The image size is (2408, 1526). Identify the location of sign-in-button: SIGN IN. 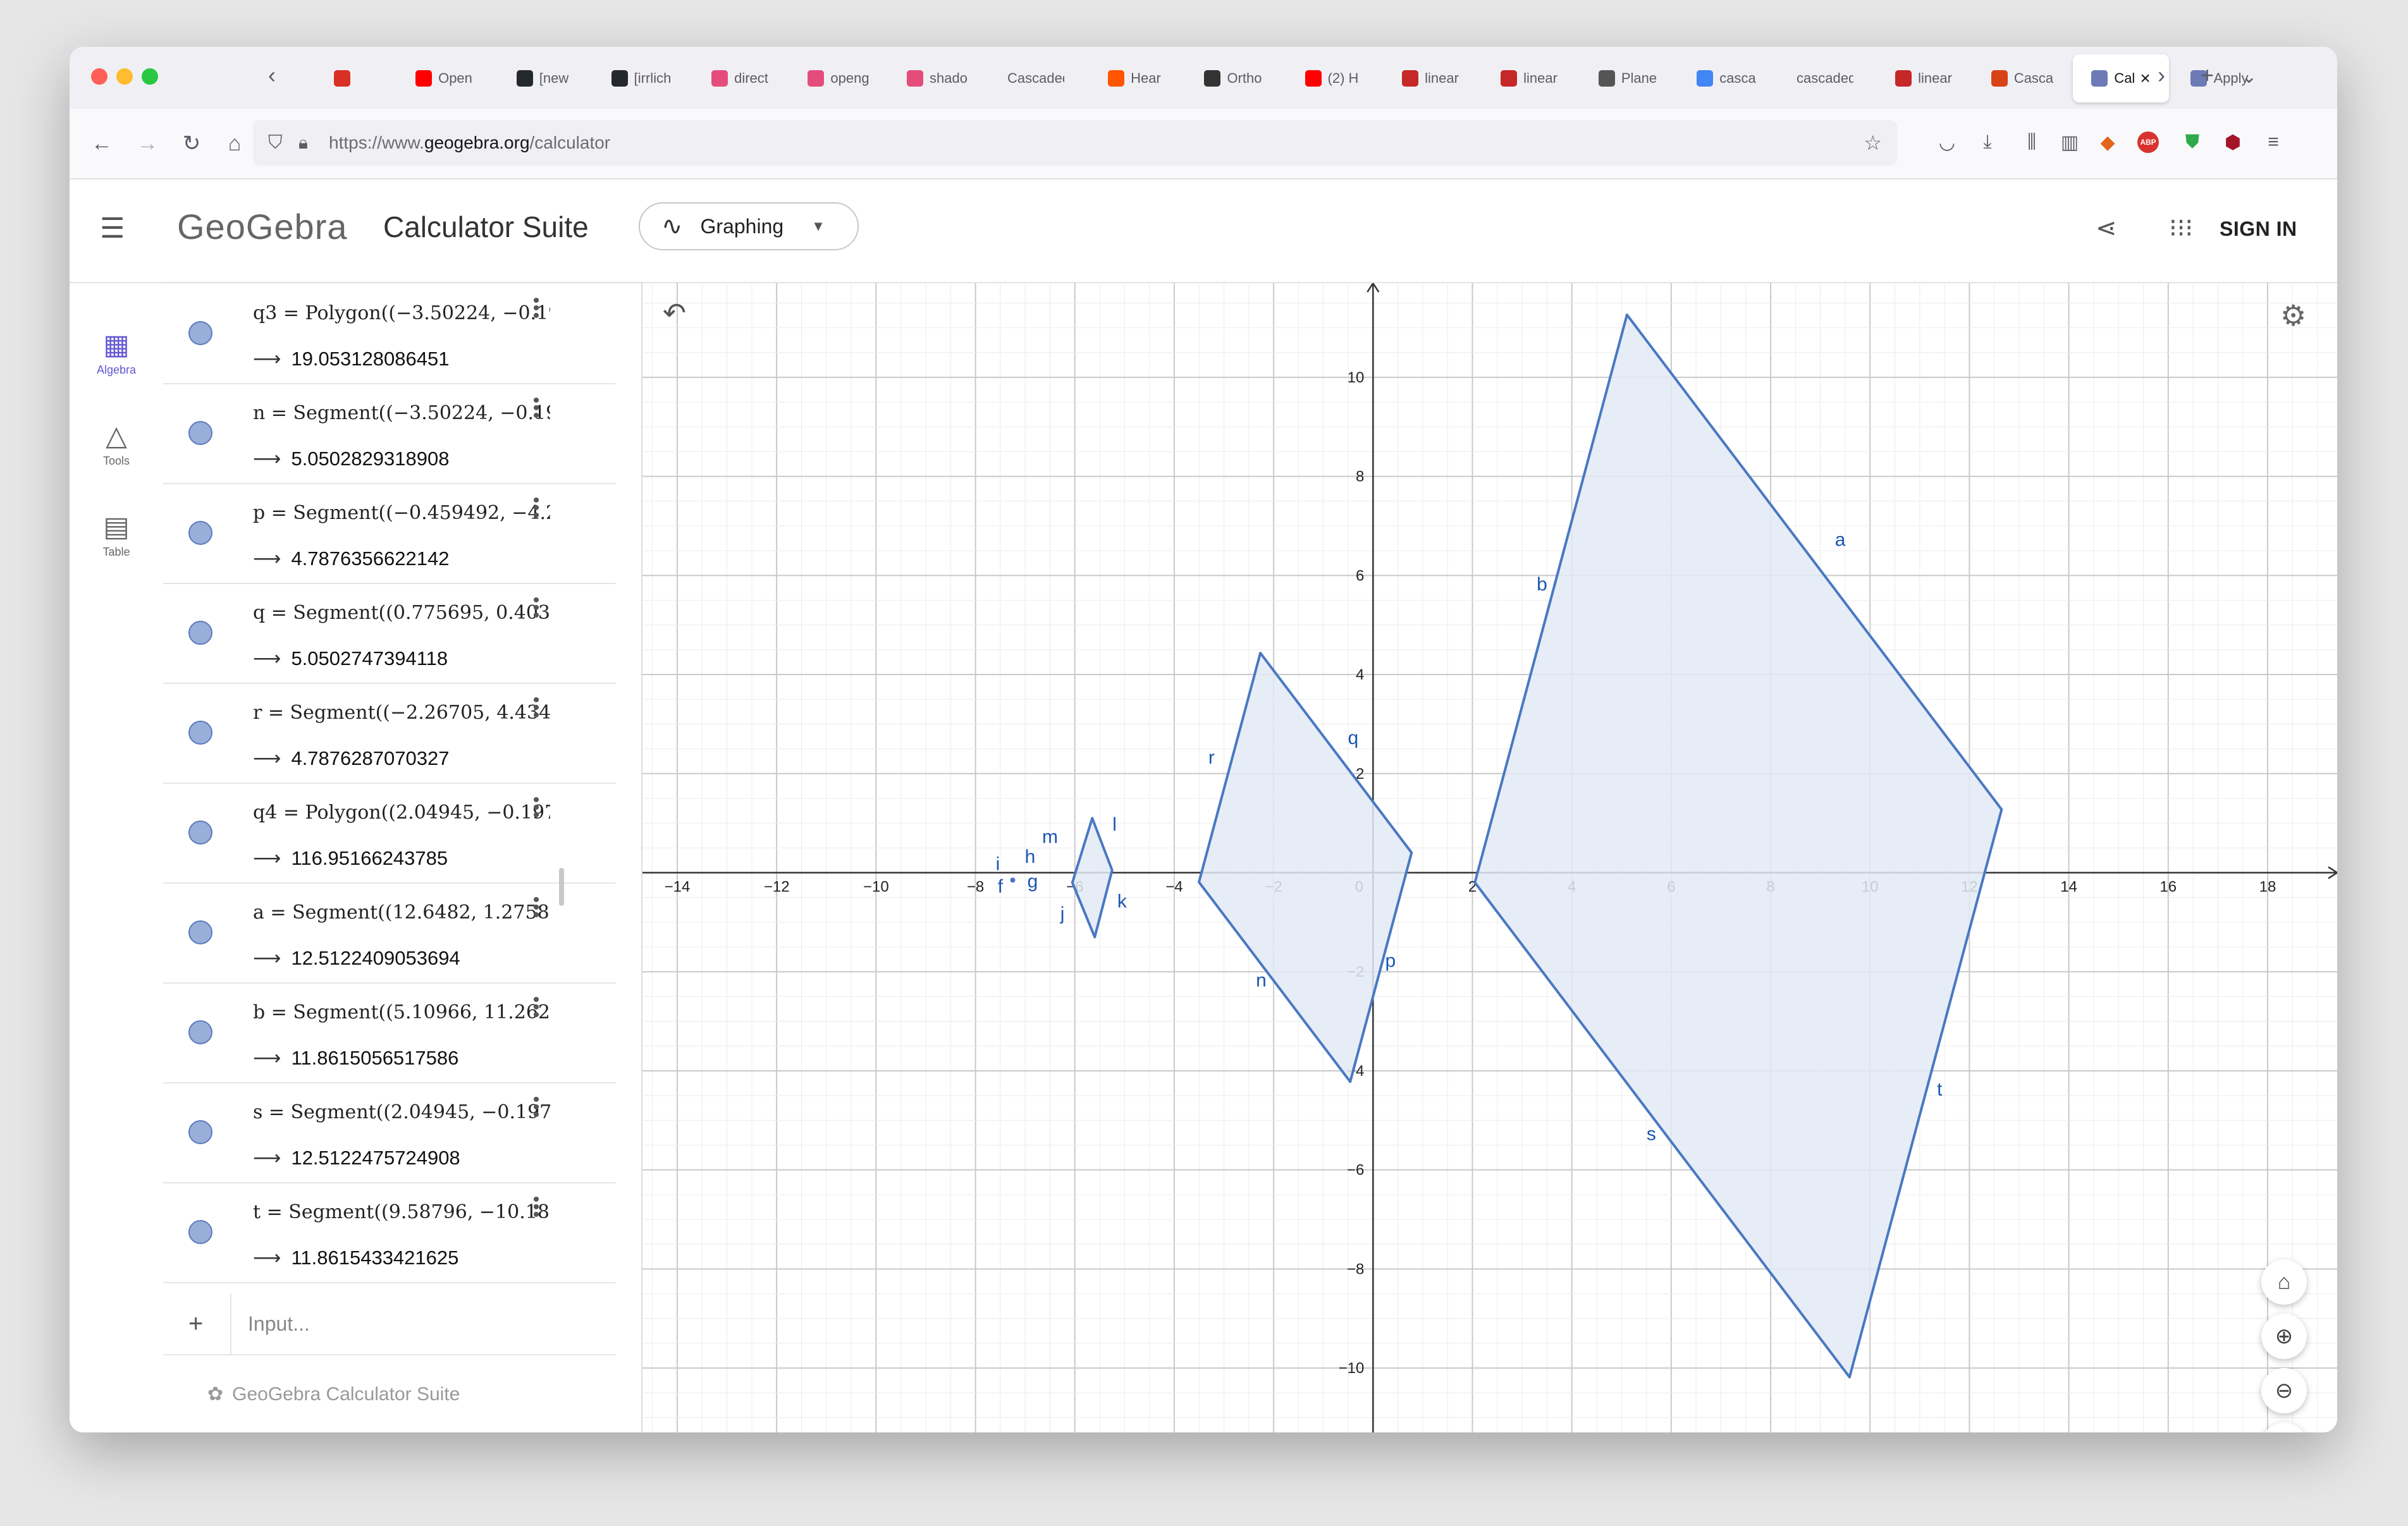
(2258, 229).